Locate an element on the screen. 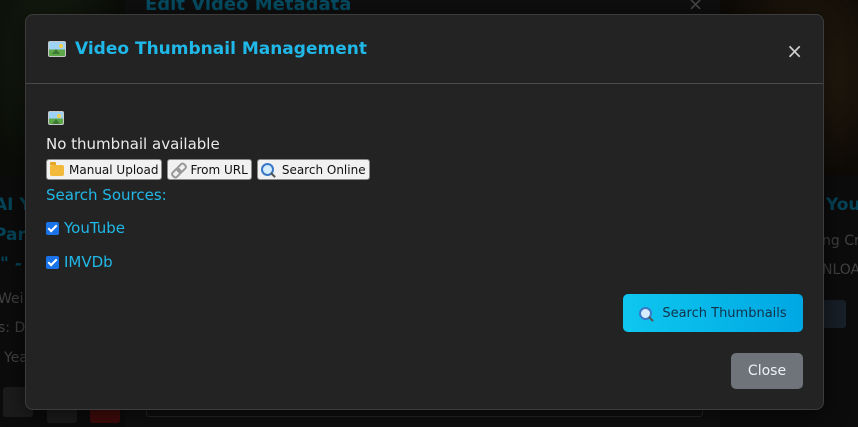  search-sources-label: Search Sources: is located at coordinates (106, 195).